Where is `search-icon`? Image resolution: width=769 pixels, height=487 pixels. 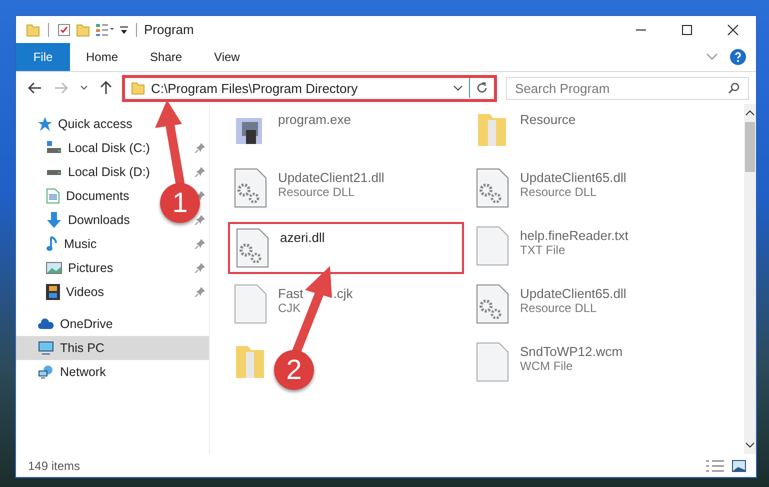 search-icon is located at coordinates (734, 88).